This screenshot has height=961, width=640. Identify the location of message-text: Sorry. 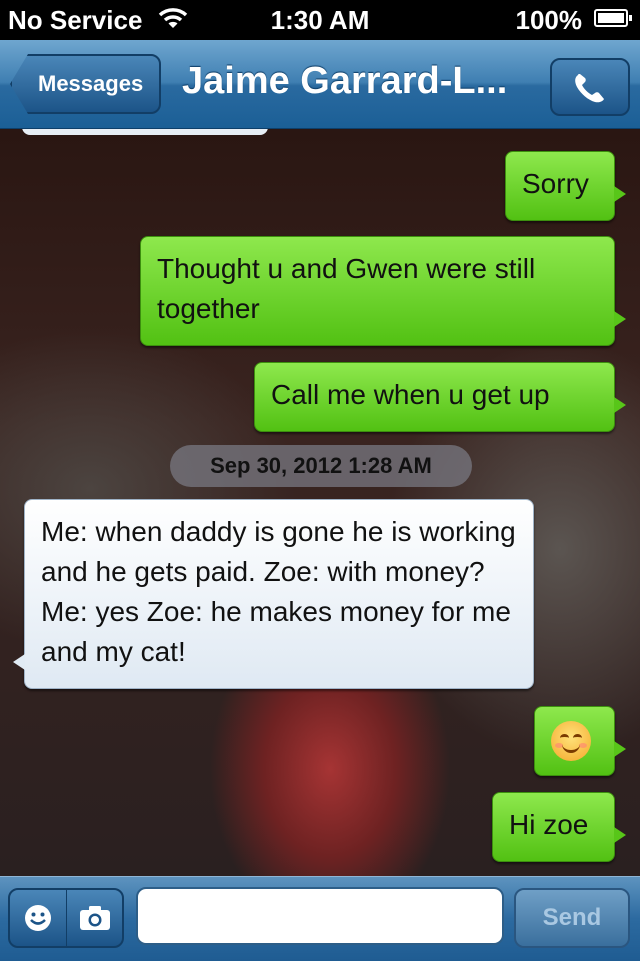
(555, 183).